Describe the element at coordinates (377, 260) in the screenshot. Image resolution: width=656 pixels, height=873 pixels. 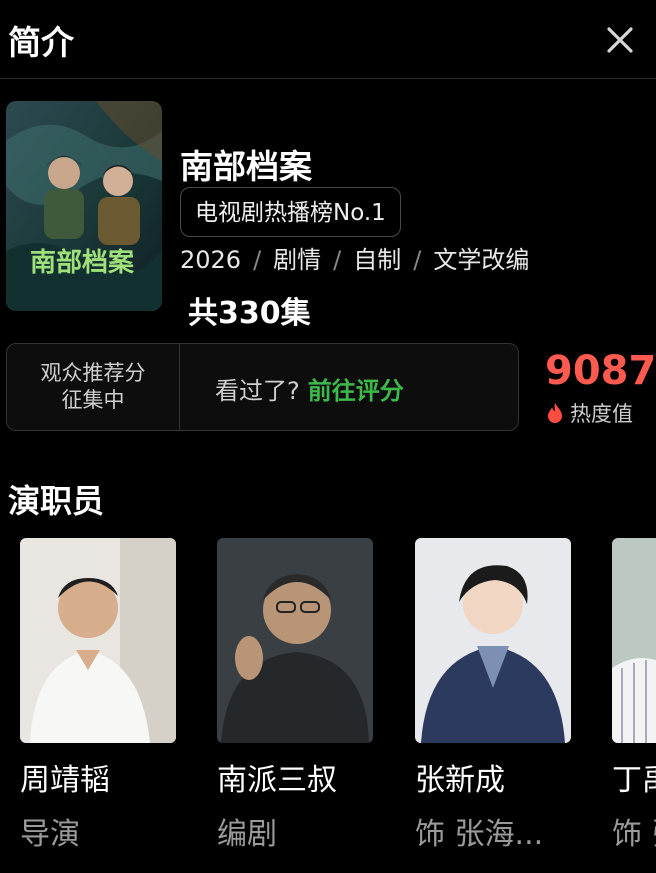
I see `meta-production: 自制` at that location.